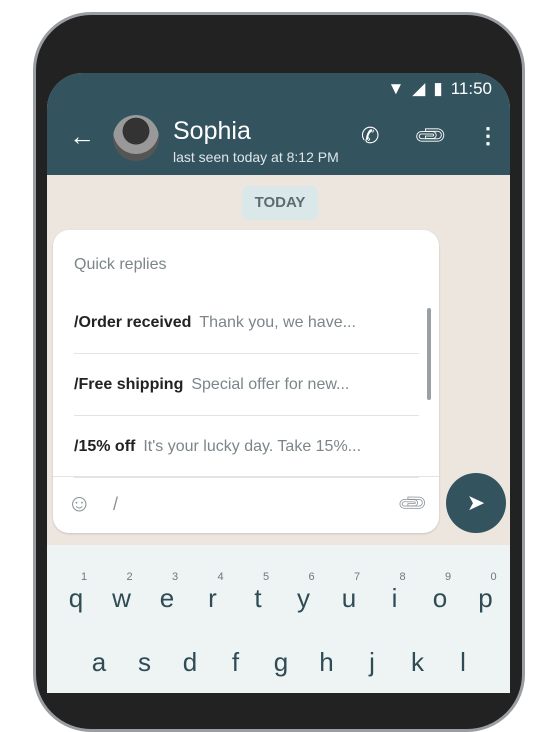 The width and height of the screenshot is (556, 732). Describe the element at coordinates (105, 446) in the screenshot. I see `shortcut: /15% off` at that location.